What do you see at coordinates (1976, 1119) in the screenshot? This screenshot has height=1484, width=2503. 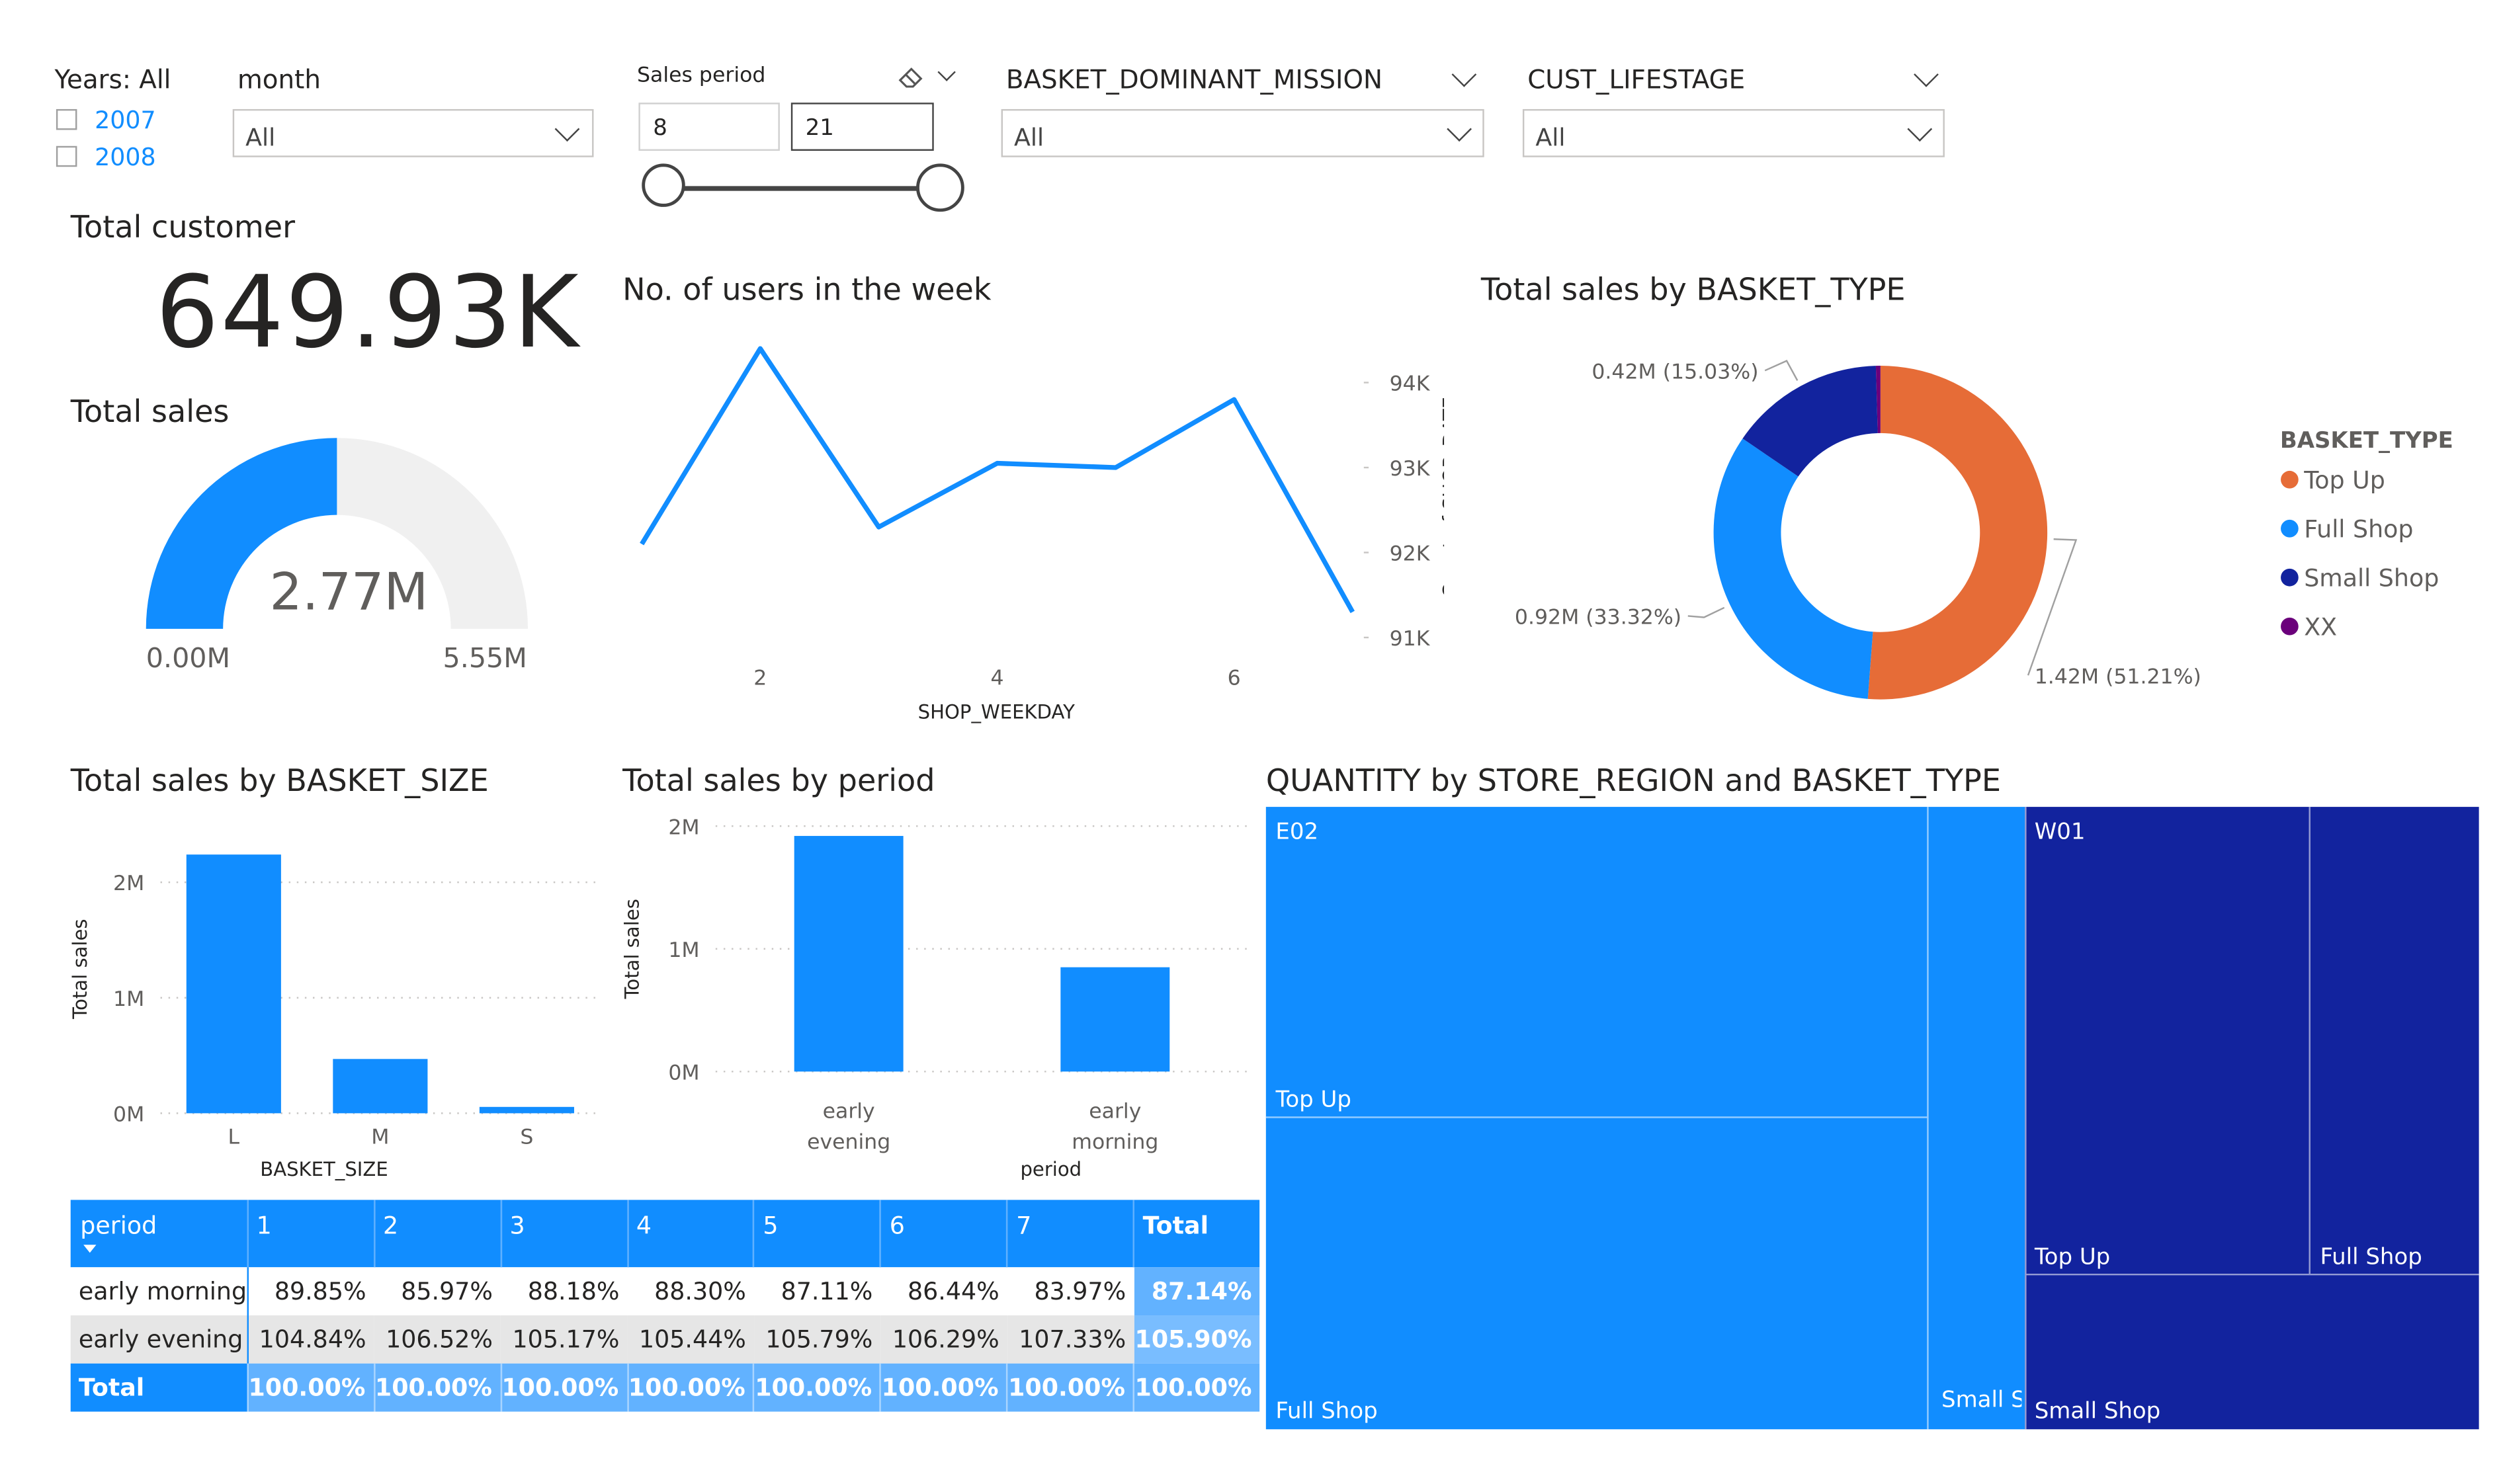 I see `treemap-cell-e02-small-shop` at bounding box center [1976, 1119].